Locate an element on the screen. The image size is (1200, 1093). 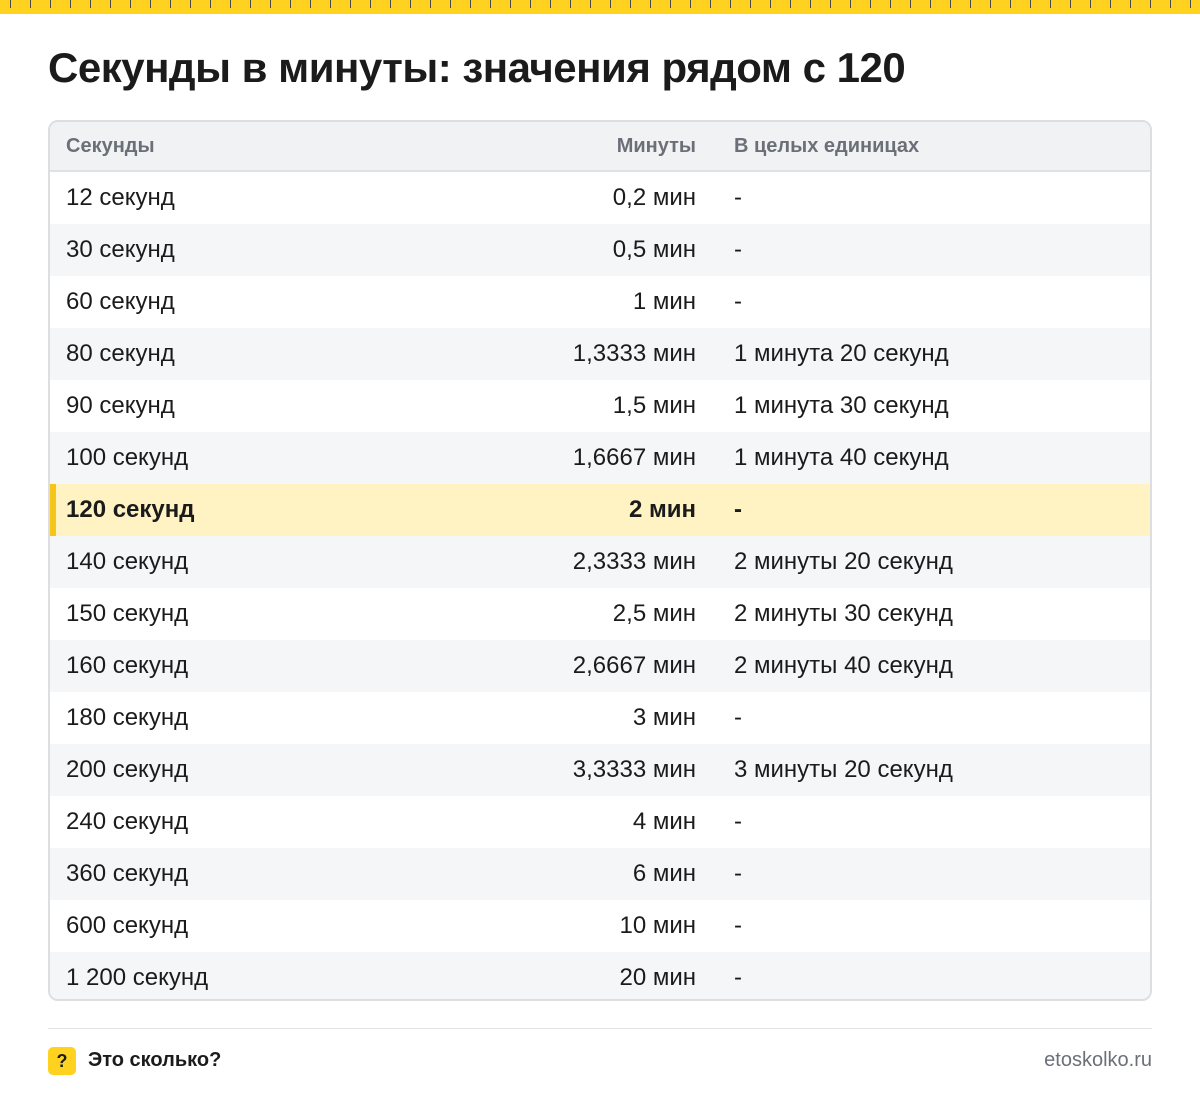
header-whole-units: В целых единицах is located at coordinates (827, 145).